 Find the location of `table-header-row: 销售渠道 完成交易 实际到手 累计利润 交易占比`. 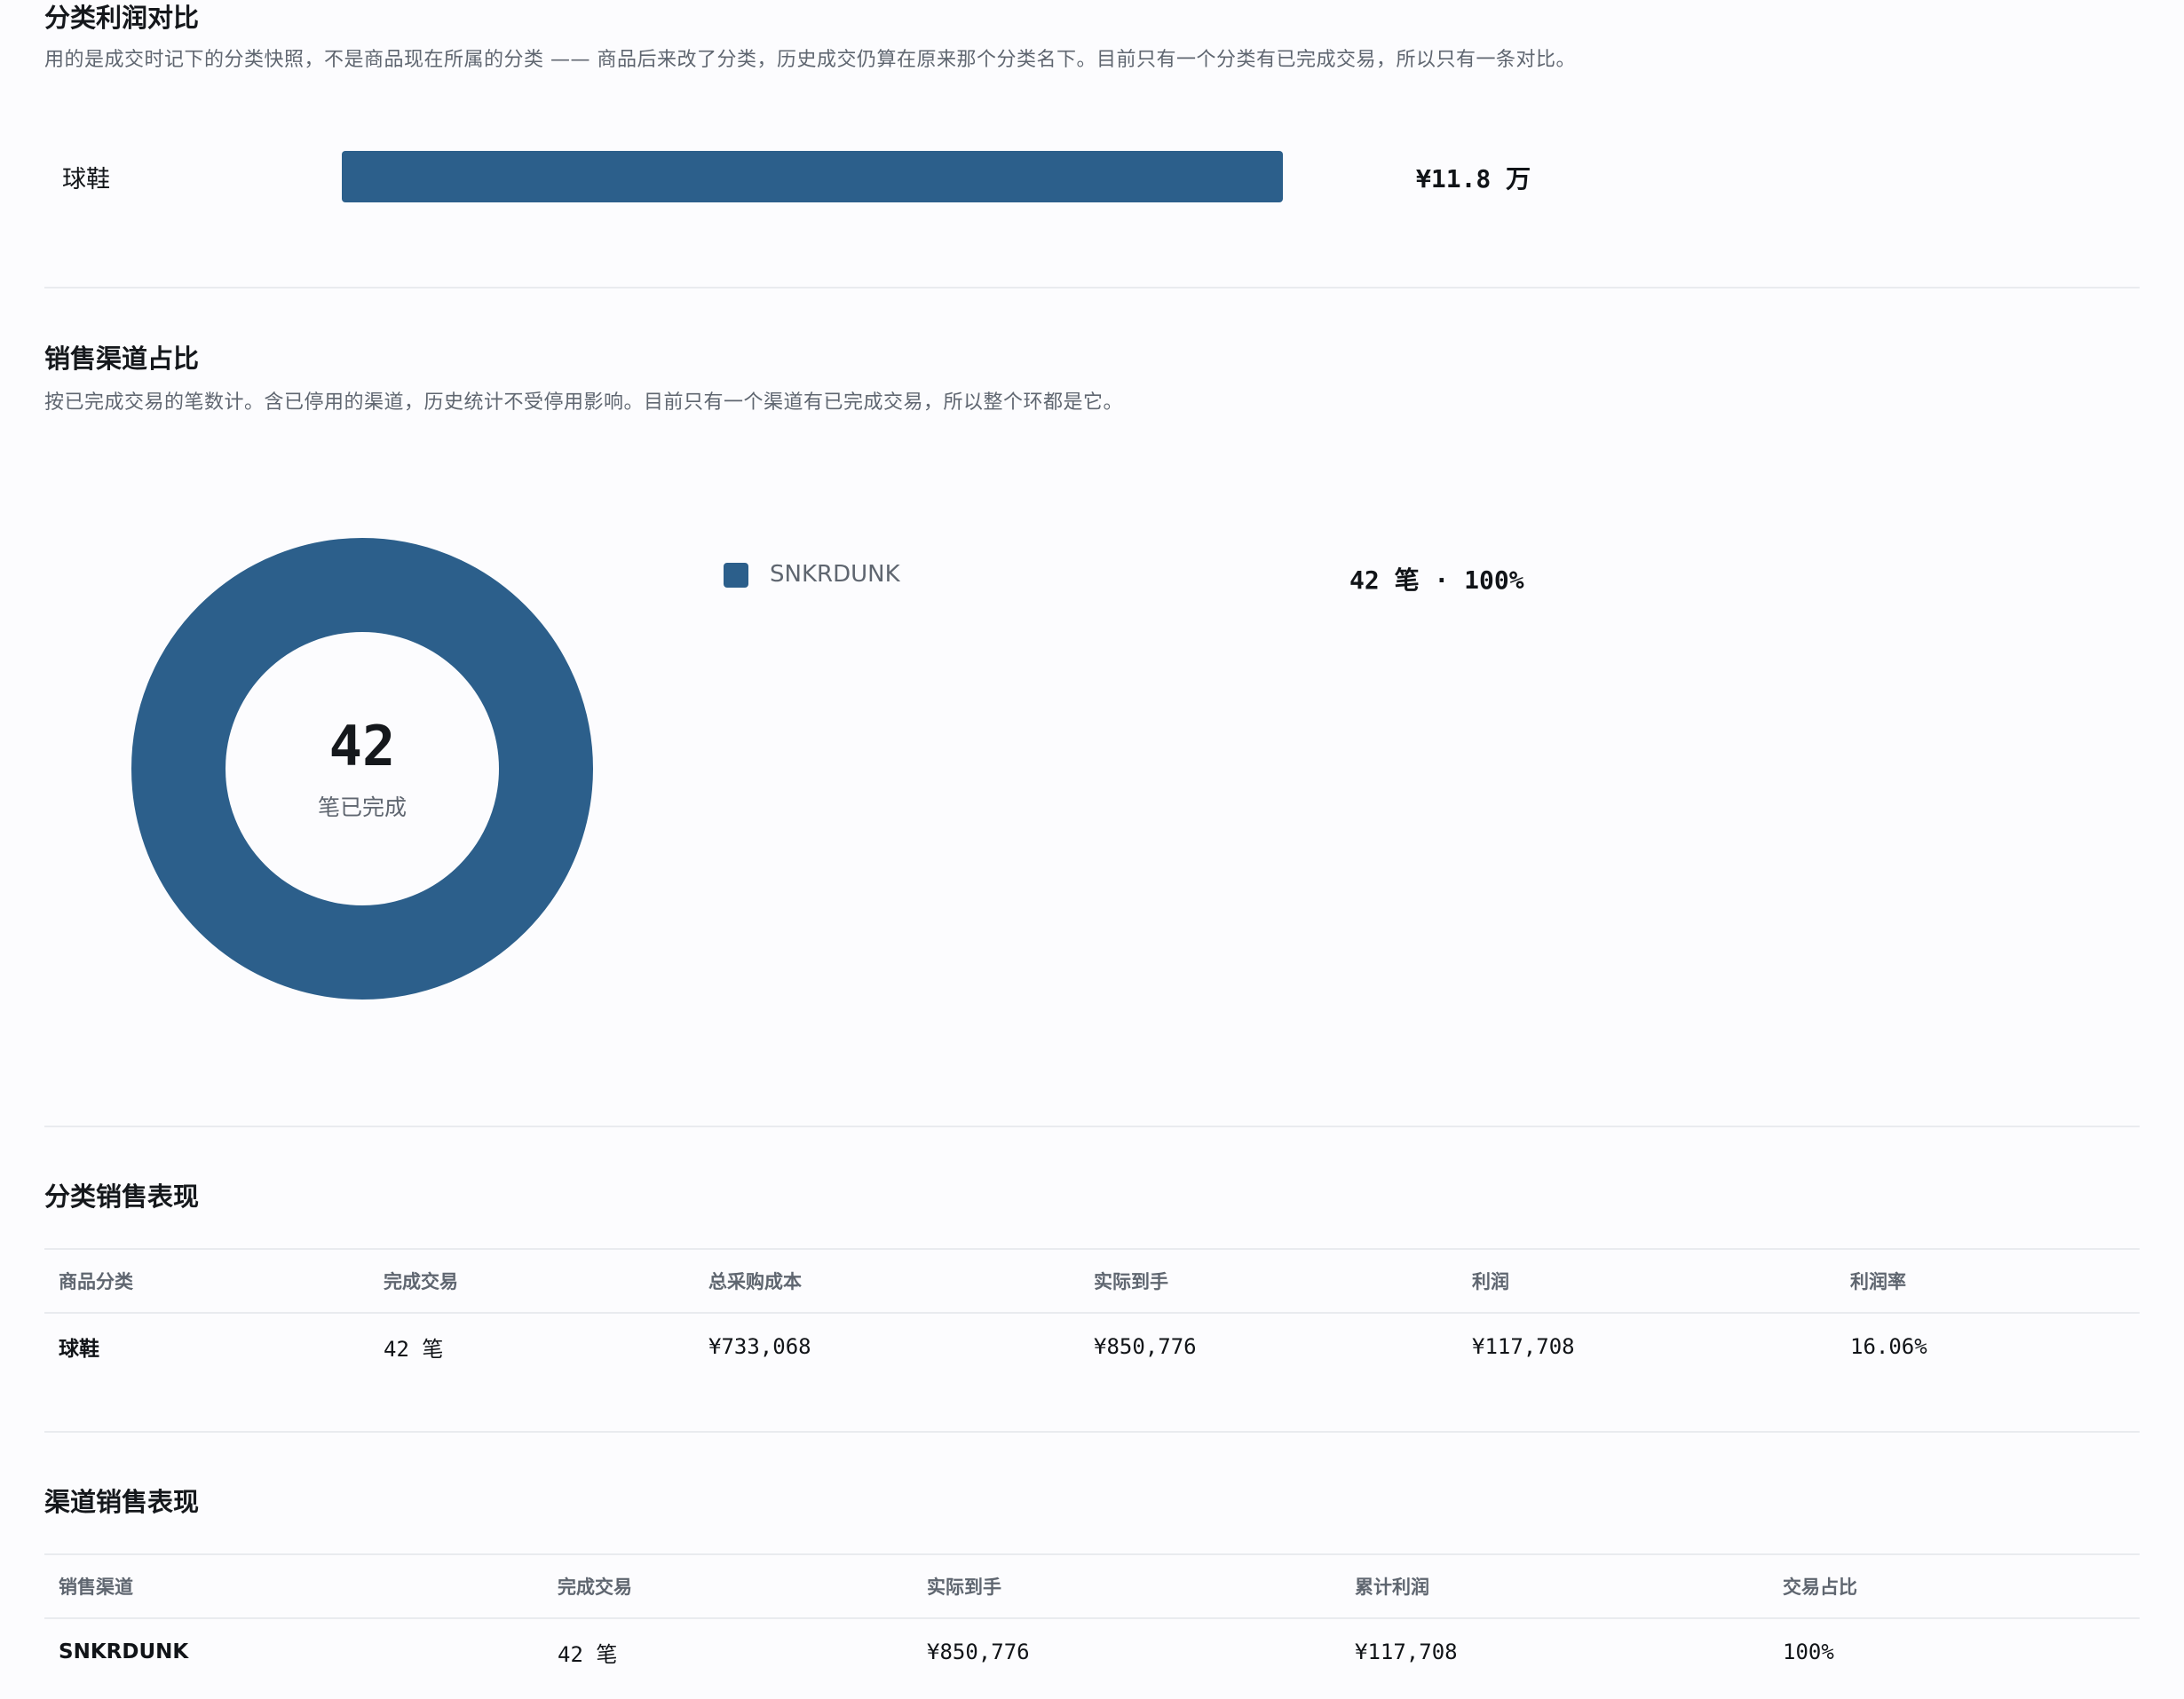

table-header-row: 销售渠道 完成交易 实际到手 累计利润 交易占比 is located at coordinates (1092, 1586).